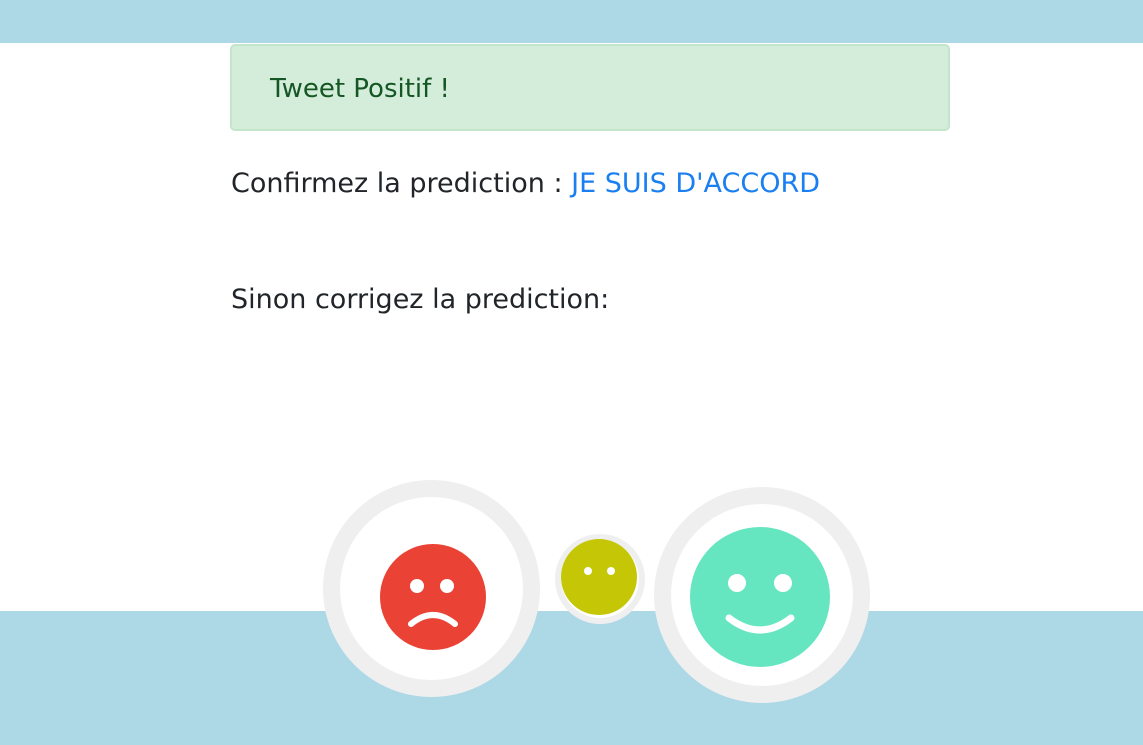  I want to click on neutral-face-icon, so click(599, 577).